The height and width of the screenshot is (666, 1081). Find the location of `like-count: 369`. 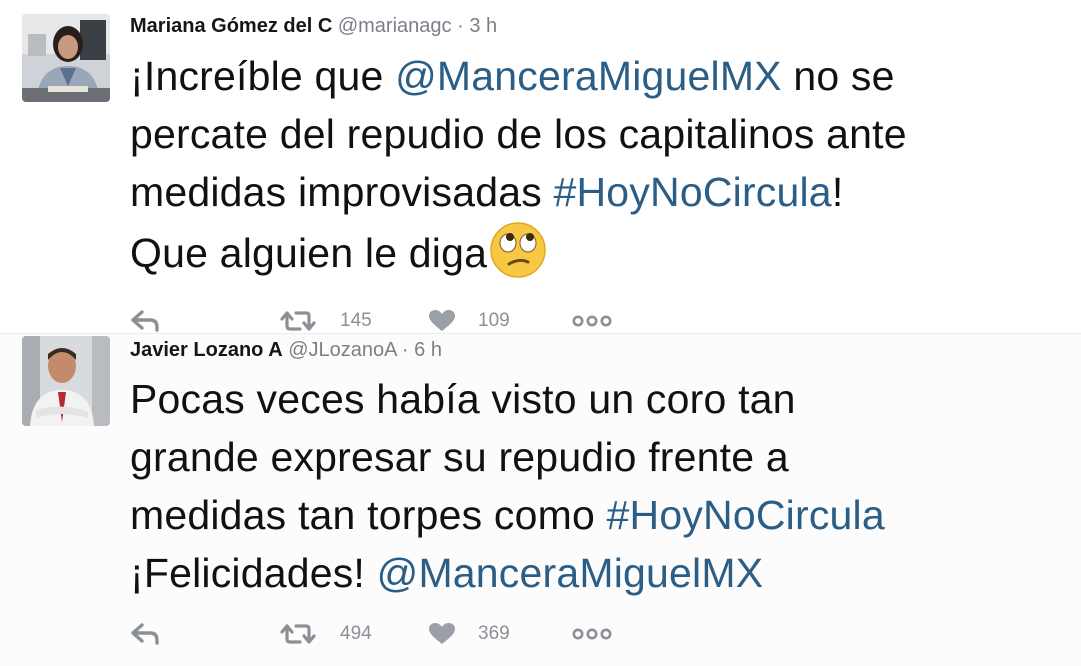

like-count: 369 is located at coordinates (494, 633).